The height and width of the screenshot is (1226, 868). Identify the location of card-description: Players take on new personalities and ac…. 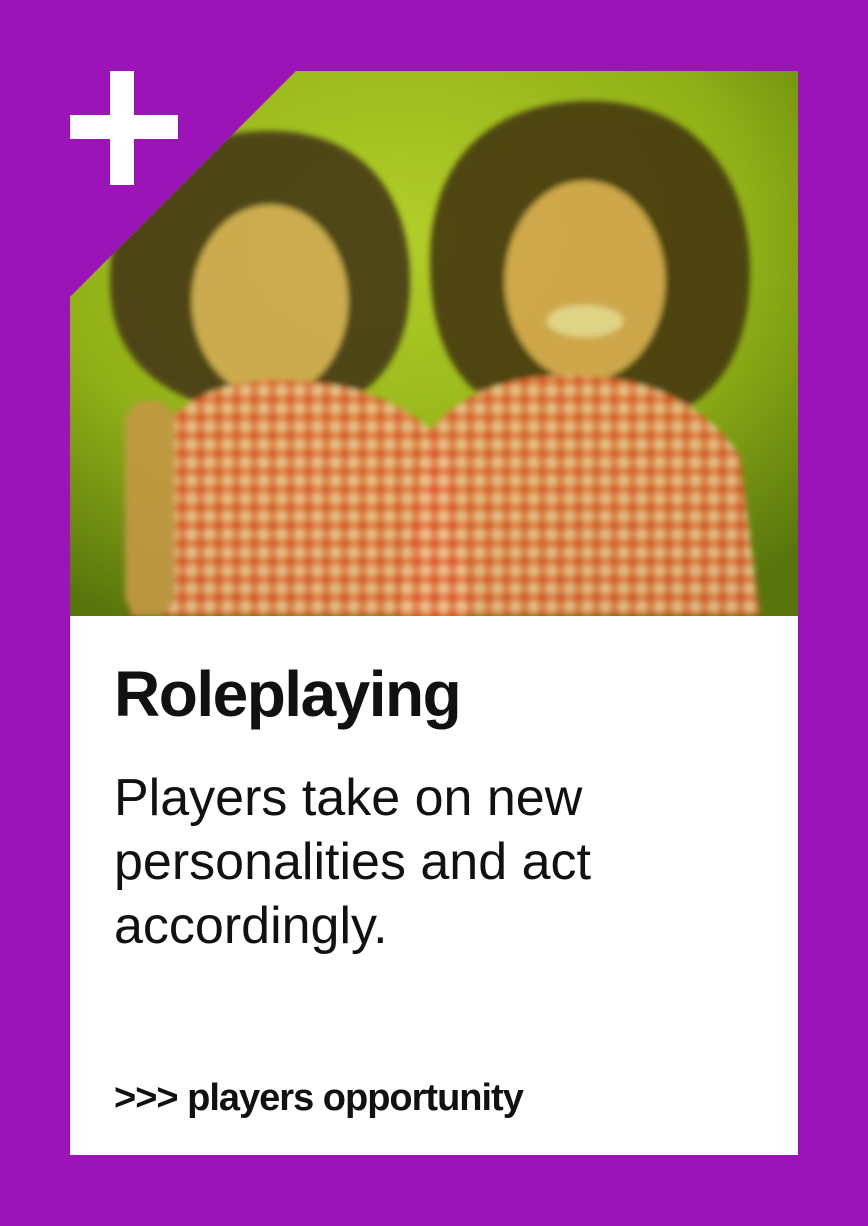
(352, 862).